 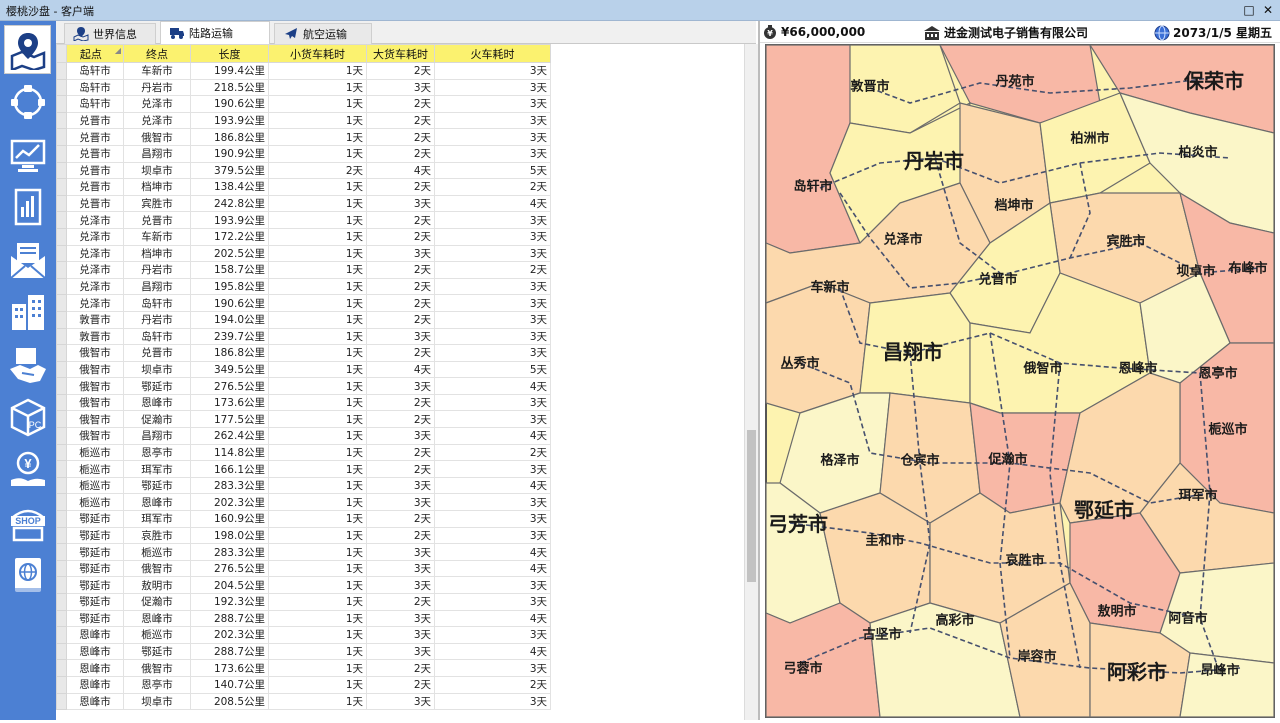 What do you see at coordinates (303, 87) in the screenshot?
I see `table-row: 岛轩市 丹岩市 218.5公里 1天 3天 3天` at bounding box center [303, 87].